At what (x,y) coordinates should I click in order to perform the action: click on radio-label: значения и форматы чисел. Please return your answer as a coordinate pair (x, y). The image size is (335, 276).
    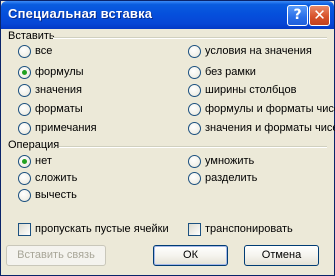
    Looking at the image, I should click on (270, 128).